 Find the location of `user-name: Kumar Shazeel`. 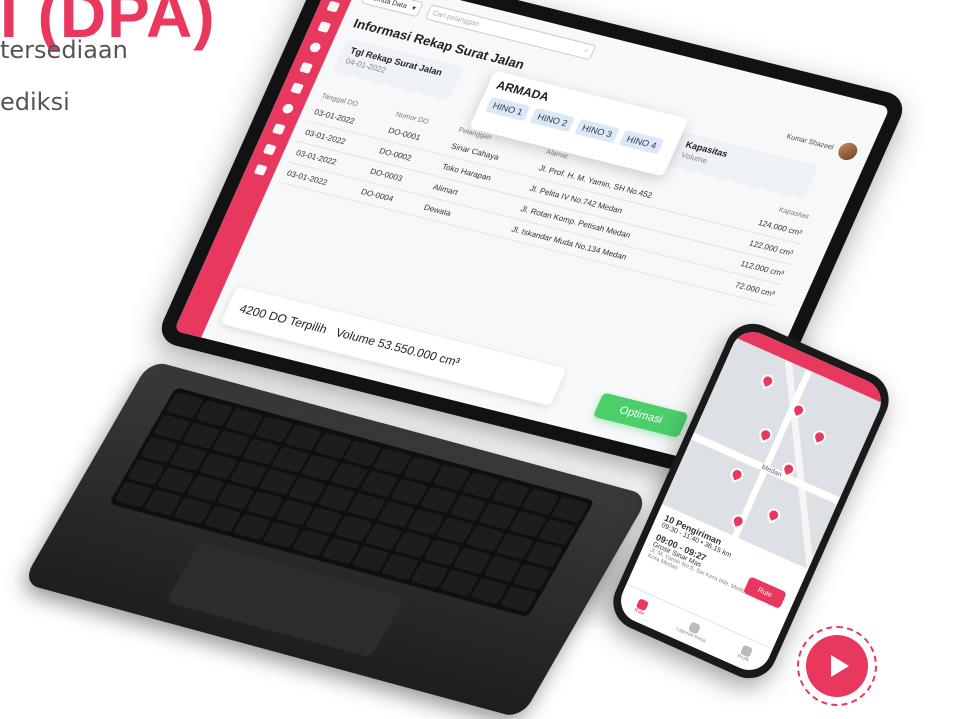

user-name: Kumar Shazeel is located at coordinates (810, 142).